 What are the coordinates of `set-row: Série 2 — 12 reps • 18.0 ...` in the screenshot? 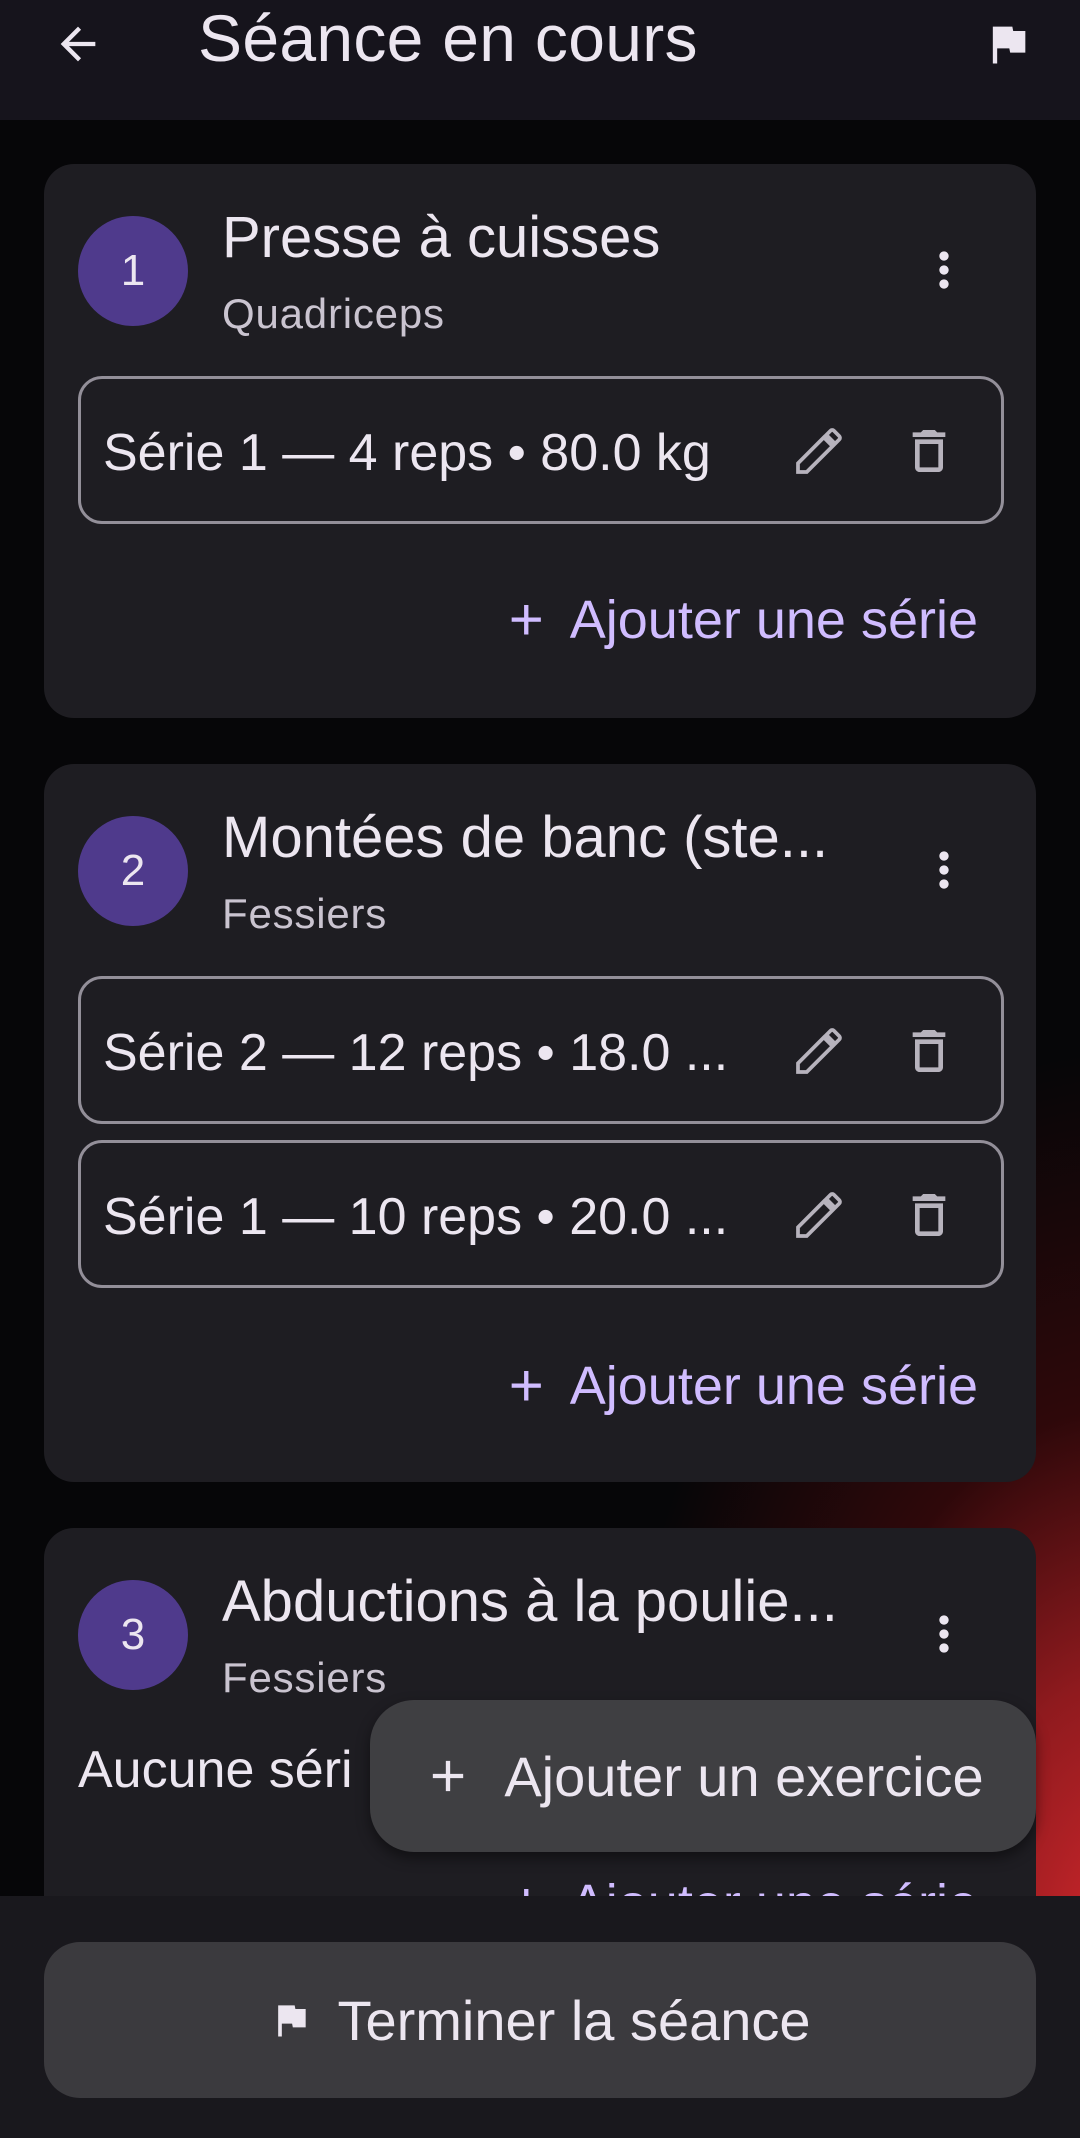 It's located at (541, 1050).